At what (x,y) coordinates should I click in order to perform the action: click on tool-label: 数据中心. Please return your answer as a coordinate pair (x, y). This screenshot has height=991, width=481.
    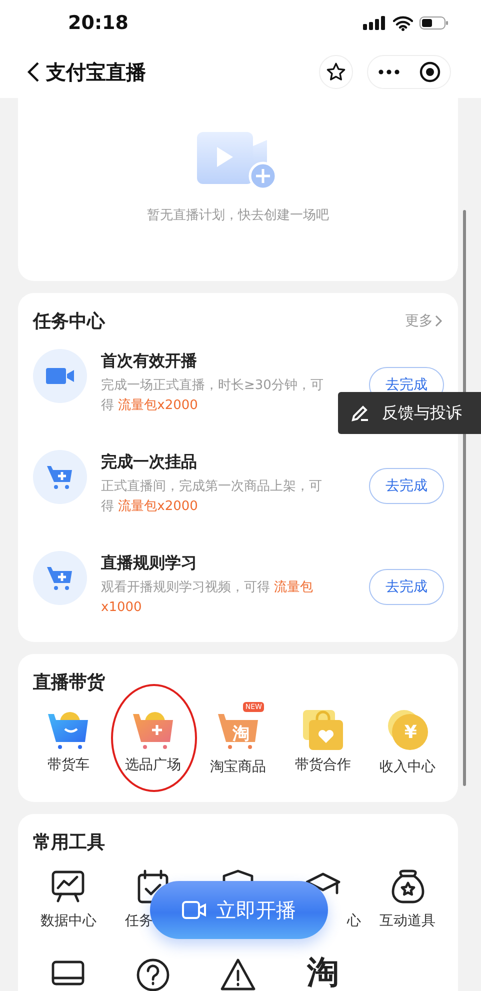
    Looking at the image, I should click on (68, 921).